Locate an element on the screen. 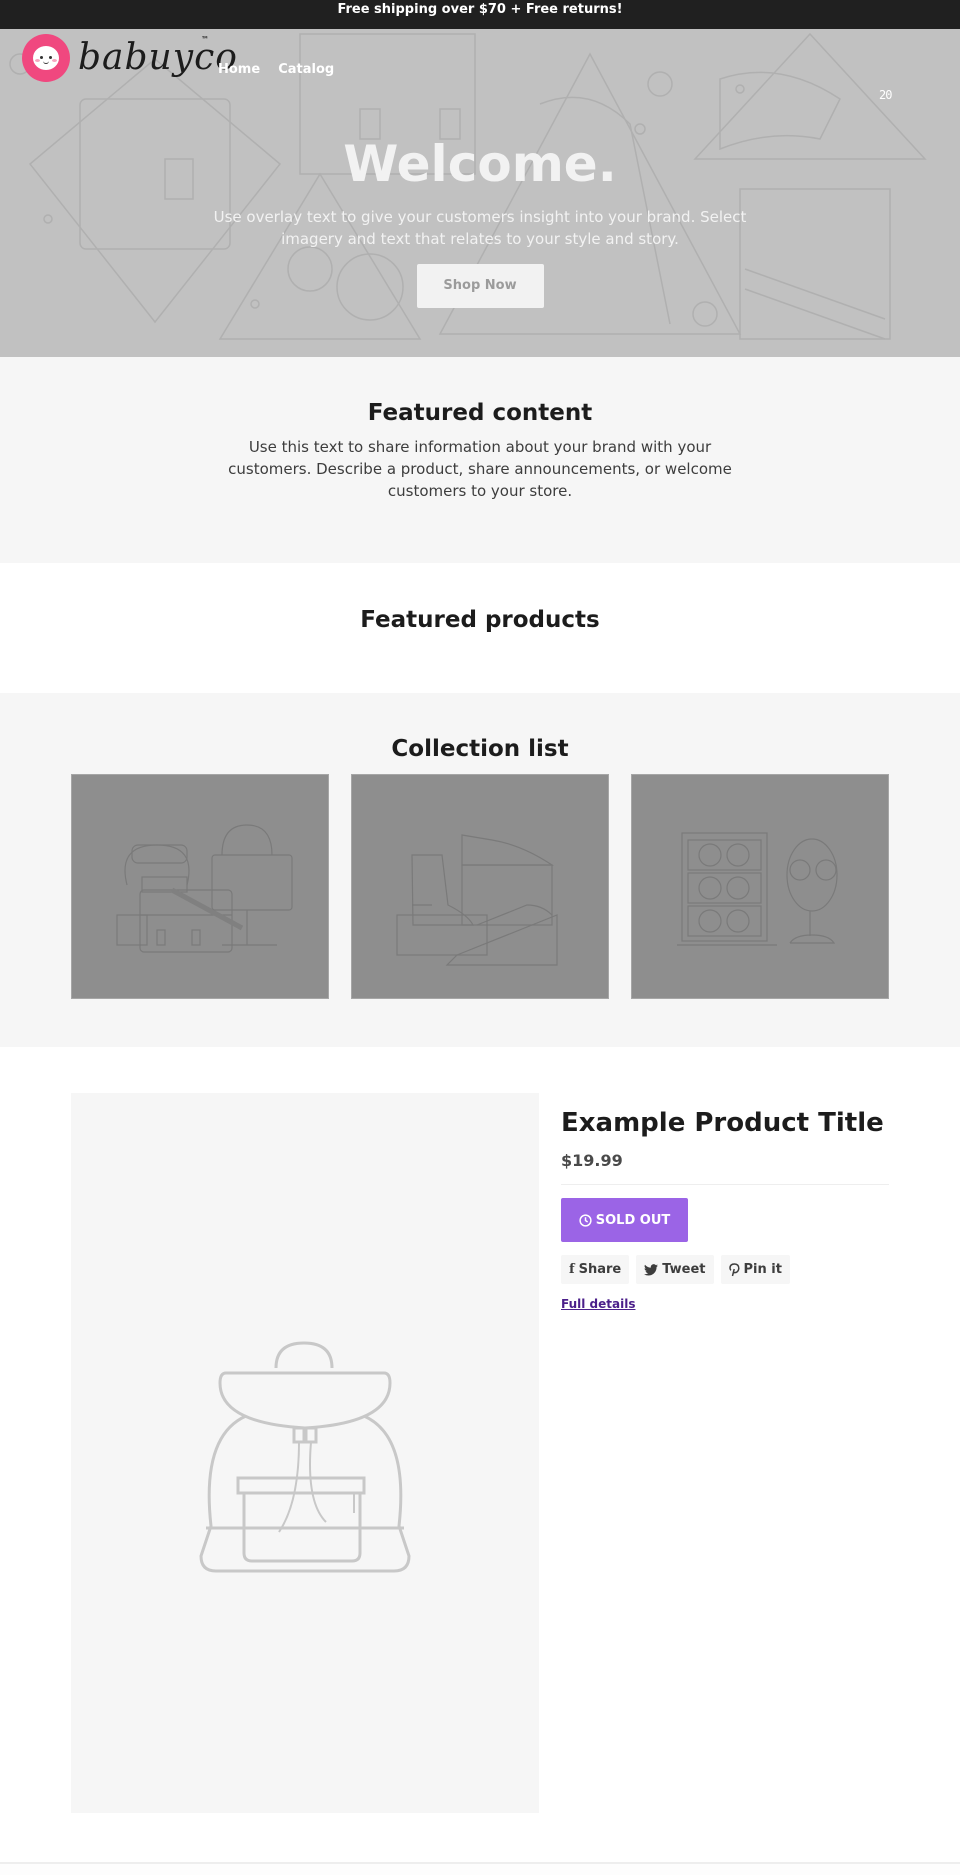 The image size is (960, 1875). share-twitter-label: Tweet is located at coordinates (684, 1270).